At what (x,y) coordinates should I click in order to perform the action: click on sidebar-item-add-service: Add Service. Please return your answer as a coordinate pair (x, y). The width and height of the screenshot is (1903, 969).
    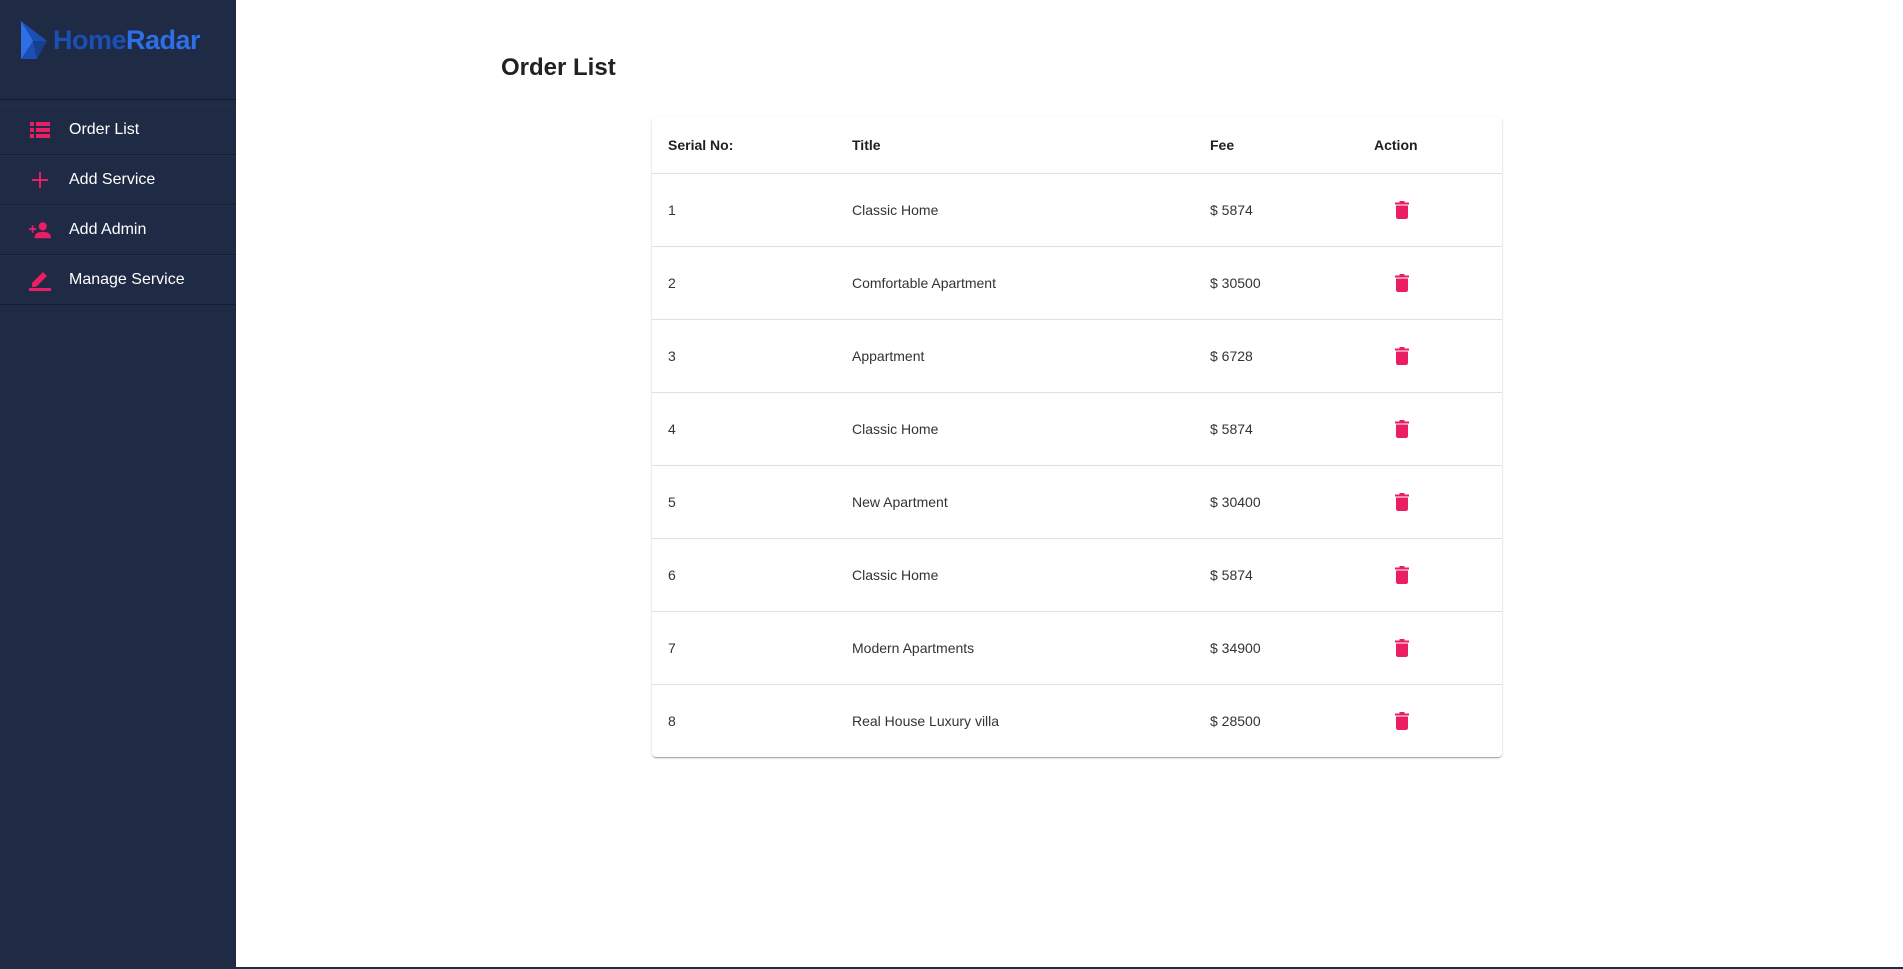
    Looking at the image, I should click on (118, 180).